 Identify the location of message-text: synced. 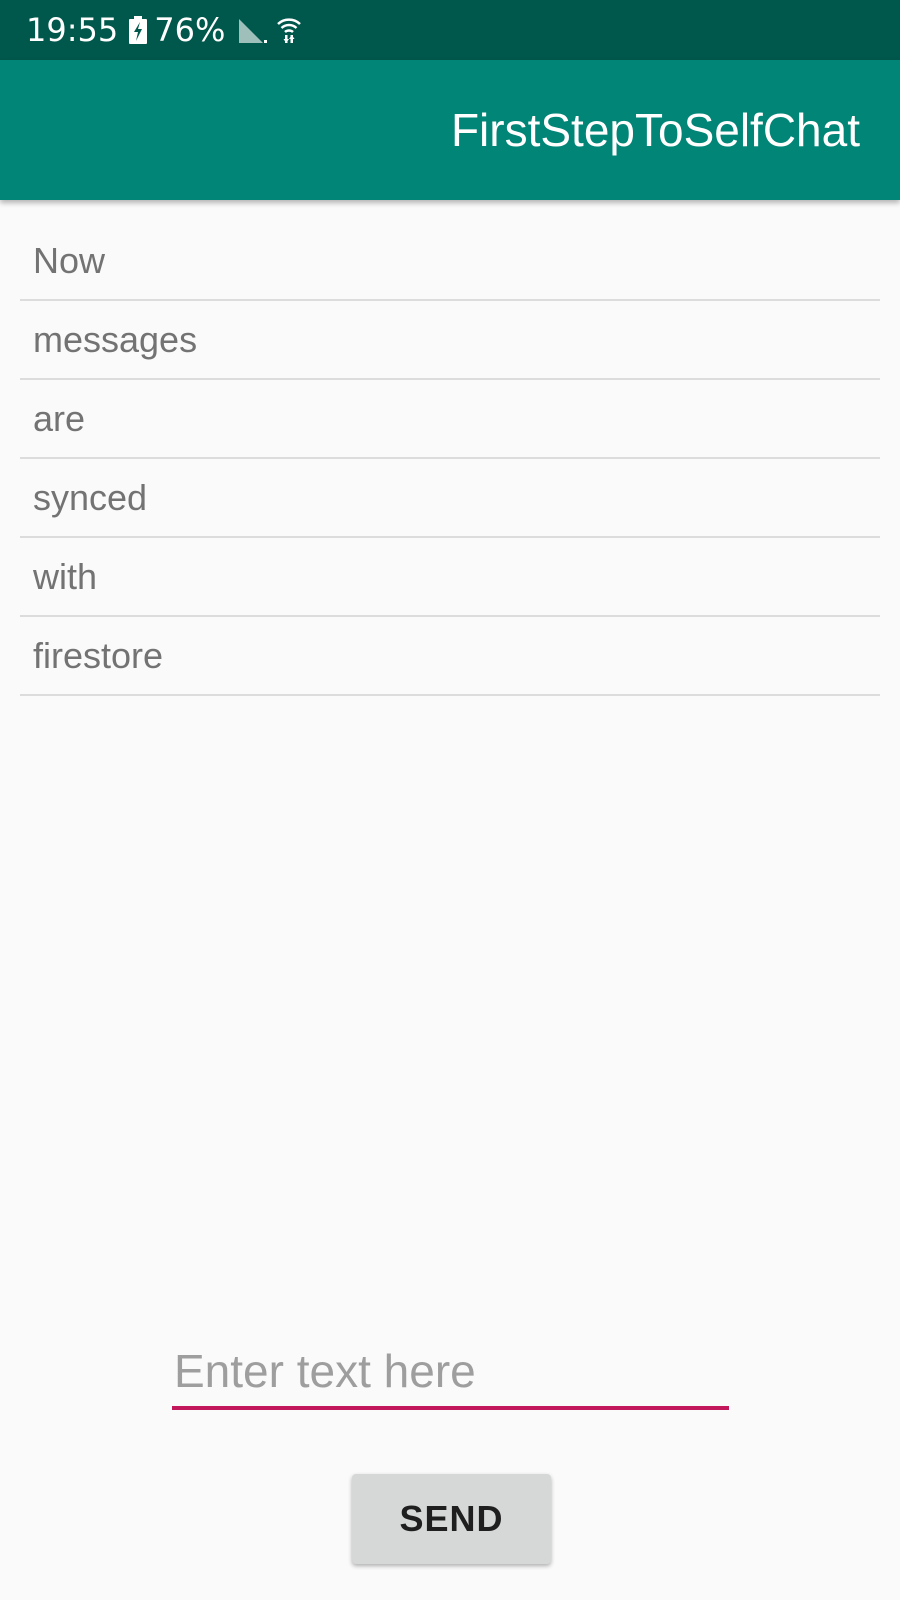
(90, 497).